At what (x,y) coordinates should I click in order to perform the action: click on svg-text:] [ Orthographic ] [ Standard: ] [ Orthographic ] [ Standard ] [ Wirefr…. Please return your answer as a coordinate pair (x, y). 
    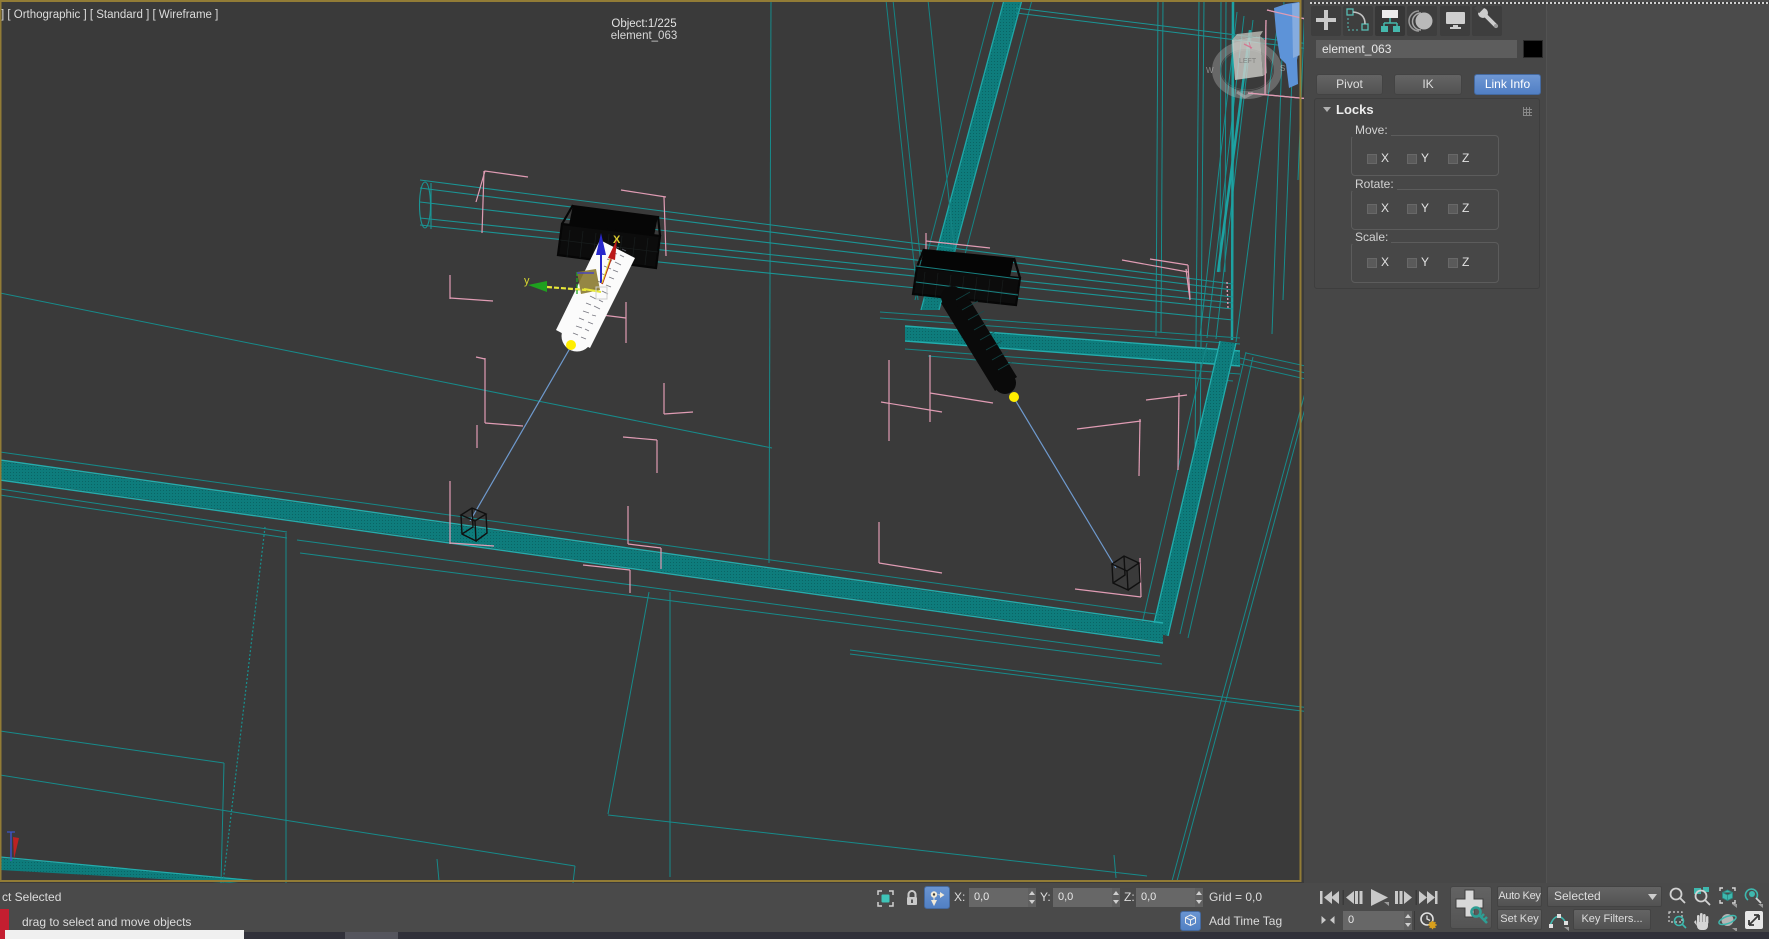
    Looking at the image, I should click on (109, 15).